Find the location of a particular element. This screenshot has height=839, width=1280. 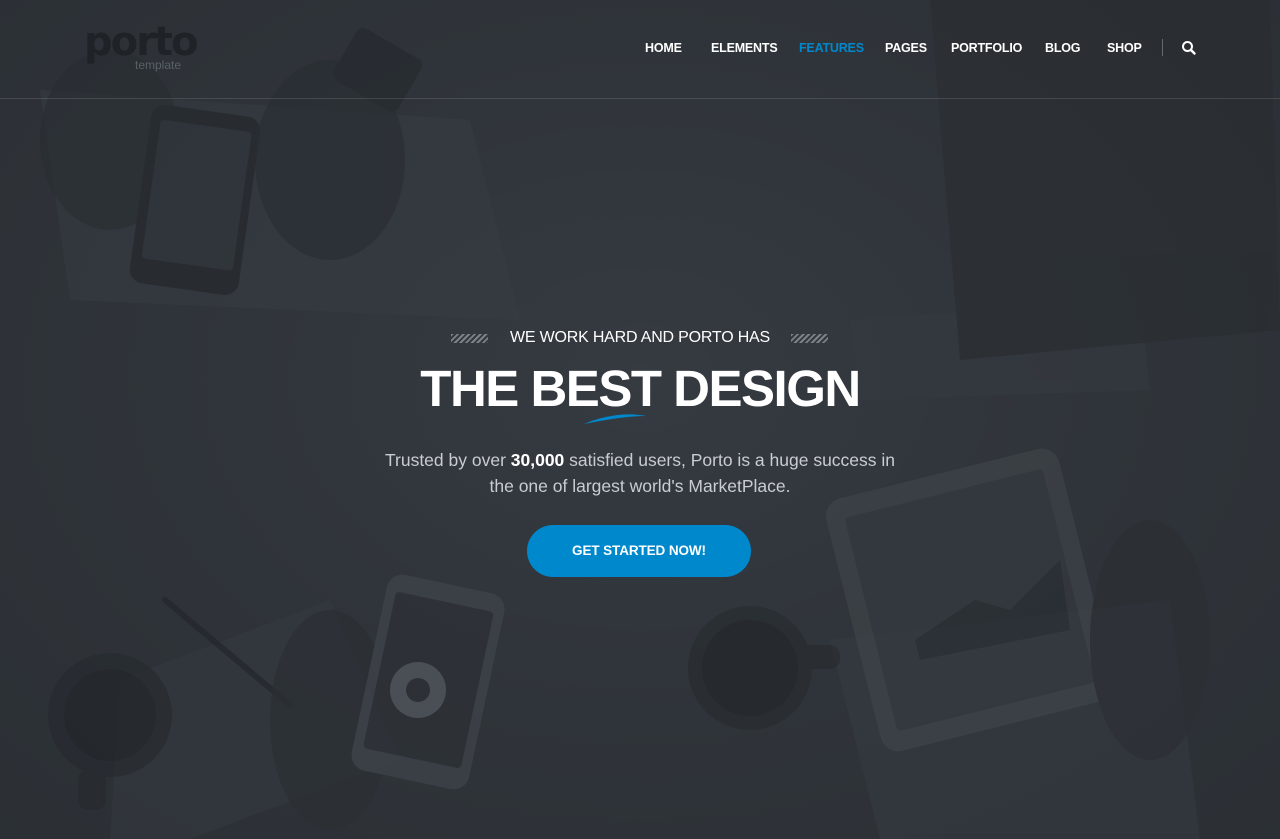

get-started-button: GET STARTED NOW! is located at coordinates (639, 551).